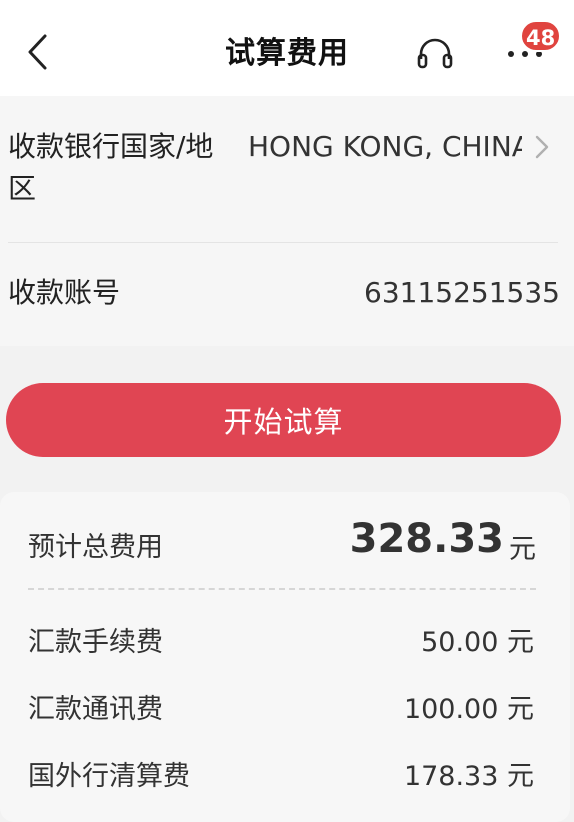  I want to click on remittance-fee-amount: 50.00 元, so click(477, 642).